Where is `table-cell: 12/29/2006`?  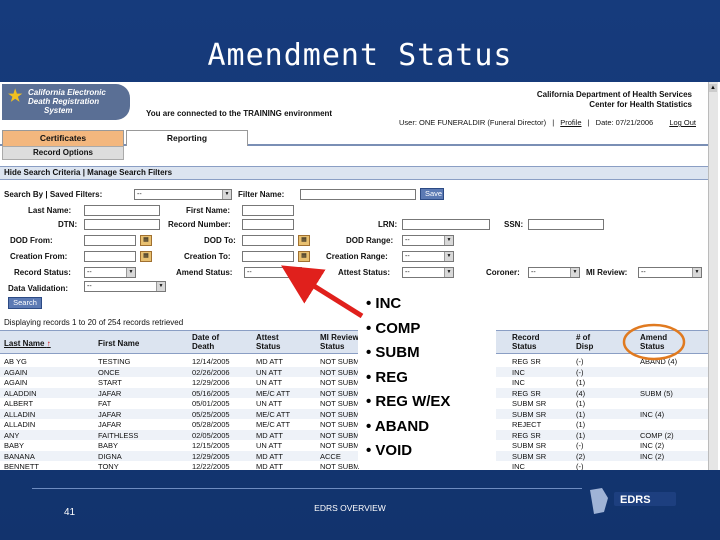 table-cell: 12/29/2006 is located at coordinates (211, 382).